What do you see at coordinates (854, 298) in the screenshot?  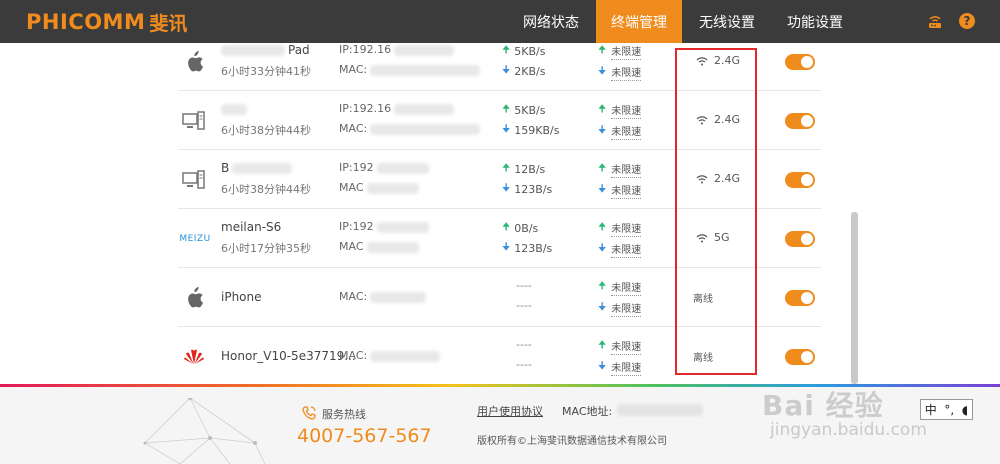 I see `scrollbar` at bounding box center [854, 298].